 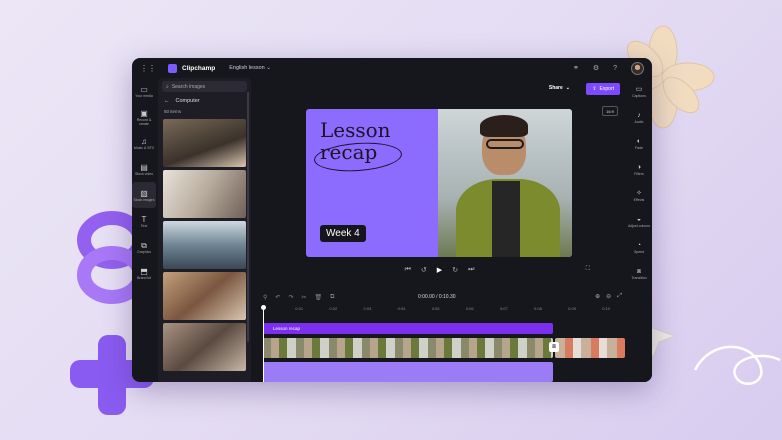 I want to click on adjust-icon: ◒, so click(x=639, y=219).